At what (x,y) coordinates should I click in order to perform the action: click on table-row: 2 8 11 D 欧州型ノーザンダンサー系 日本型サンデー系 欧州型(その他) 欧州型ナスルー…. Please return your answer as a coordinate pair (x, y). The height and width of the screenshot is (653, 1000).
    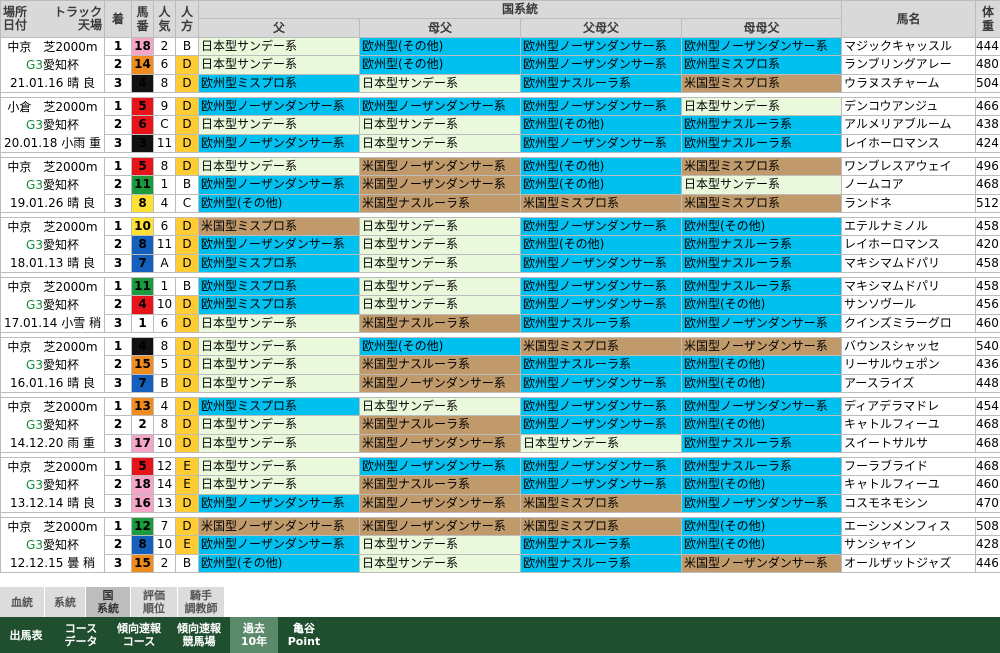
    Looking at the image, I should click on (500, 245).